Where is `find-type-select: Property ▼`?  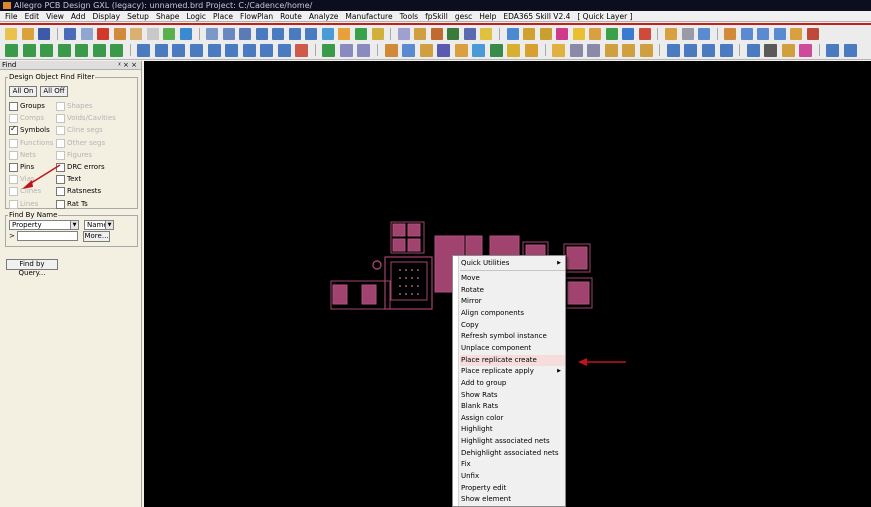
find-type-select: Property ▼ is located at coordinates (44, 225).